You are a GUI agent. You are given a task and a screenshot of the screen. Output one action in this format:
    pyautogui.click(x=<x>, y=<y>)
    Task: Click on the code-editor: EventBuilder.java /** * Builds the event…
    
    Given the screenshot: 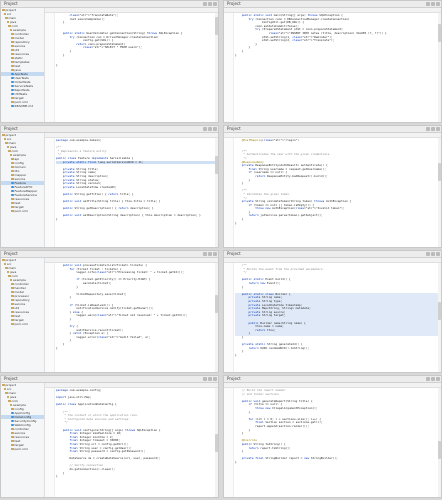 What is the action you would take?
    pyautogui.click(x=332, y=315)
    